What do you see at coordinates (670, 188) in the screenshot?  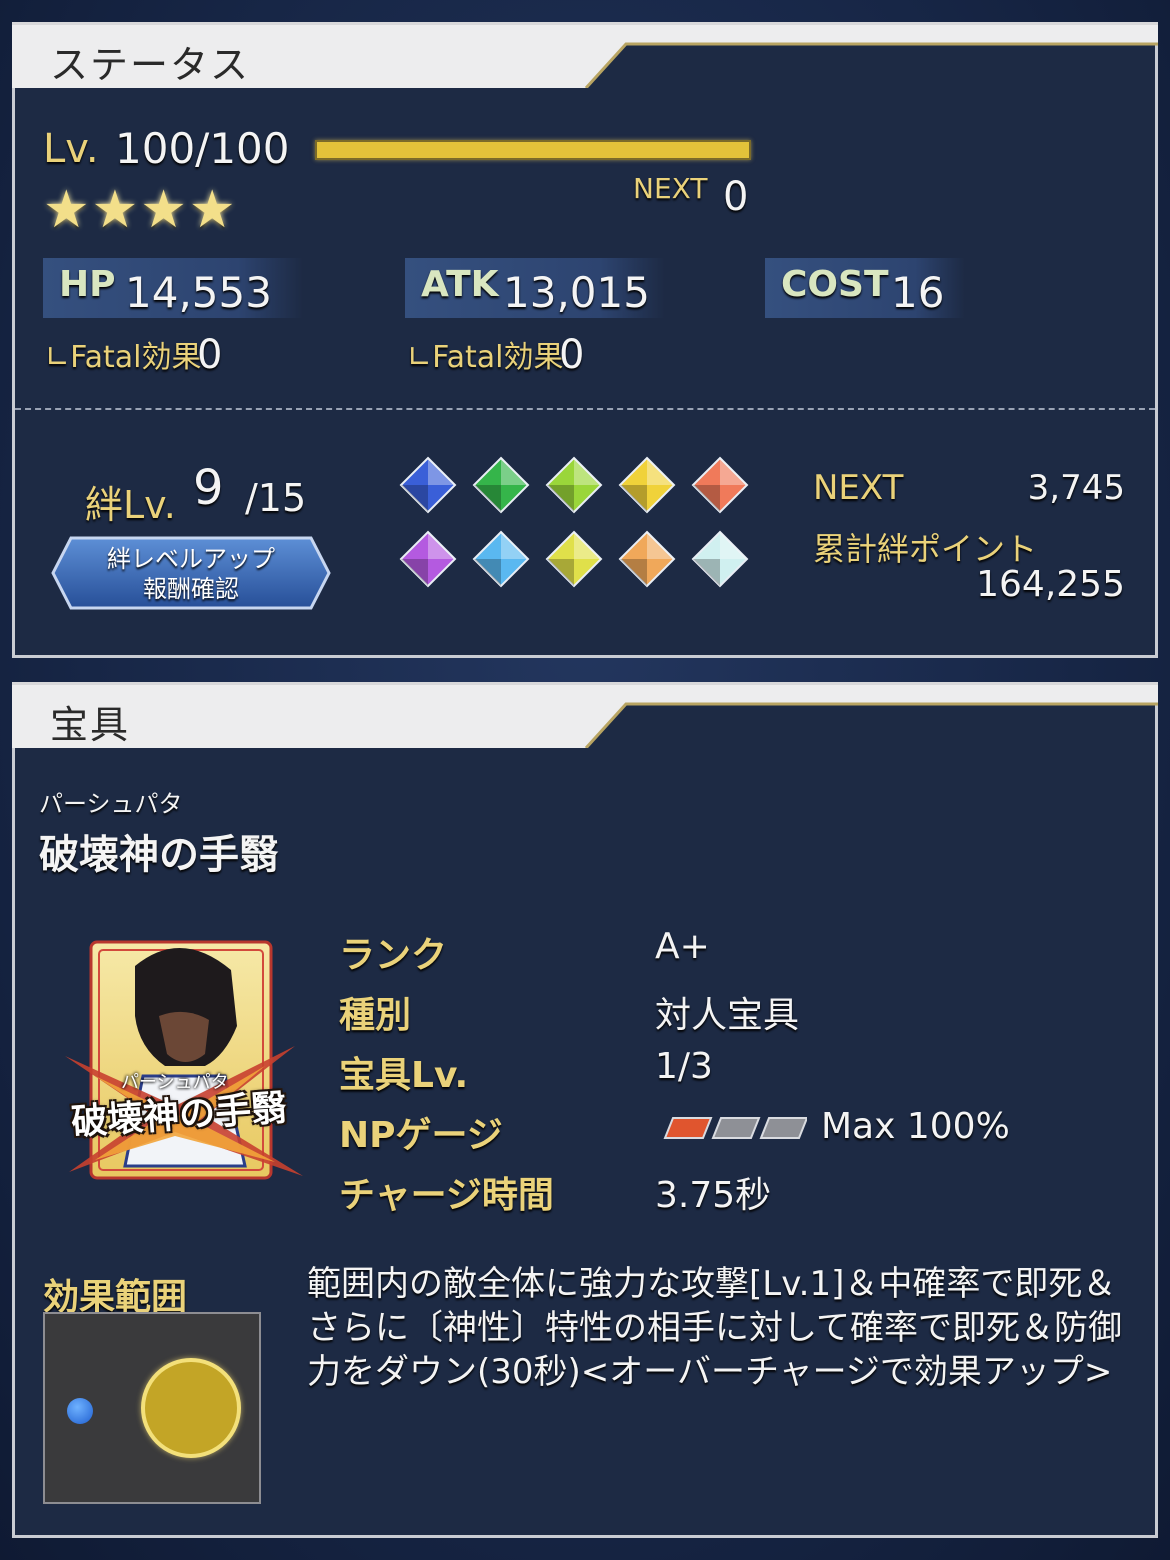 I see `exp-next-label: NEXT` at bounding box center [670, 188].